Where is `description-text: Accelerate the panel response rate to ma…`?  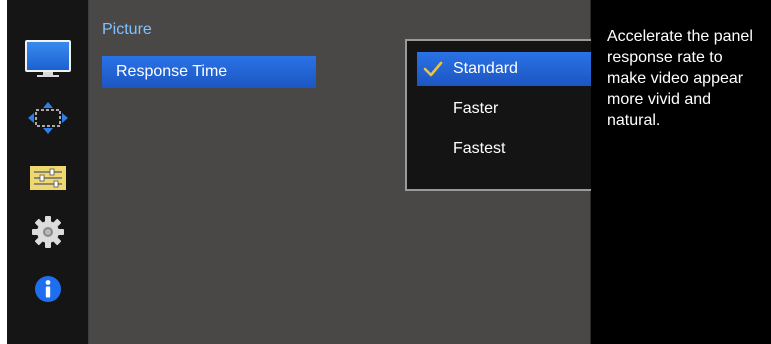 description-text: Accelerate the panel response rate to ma… is located at coordinates (680, 78).